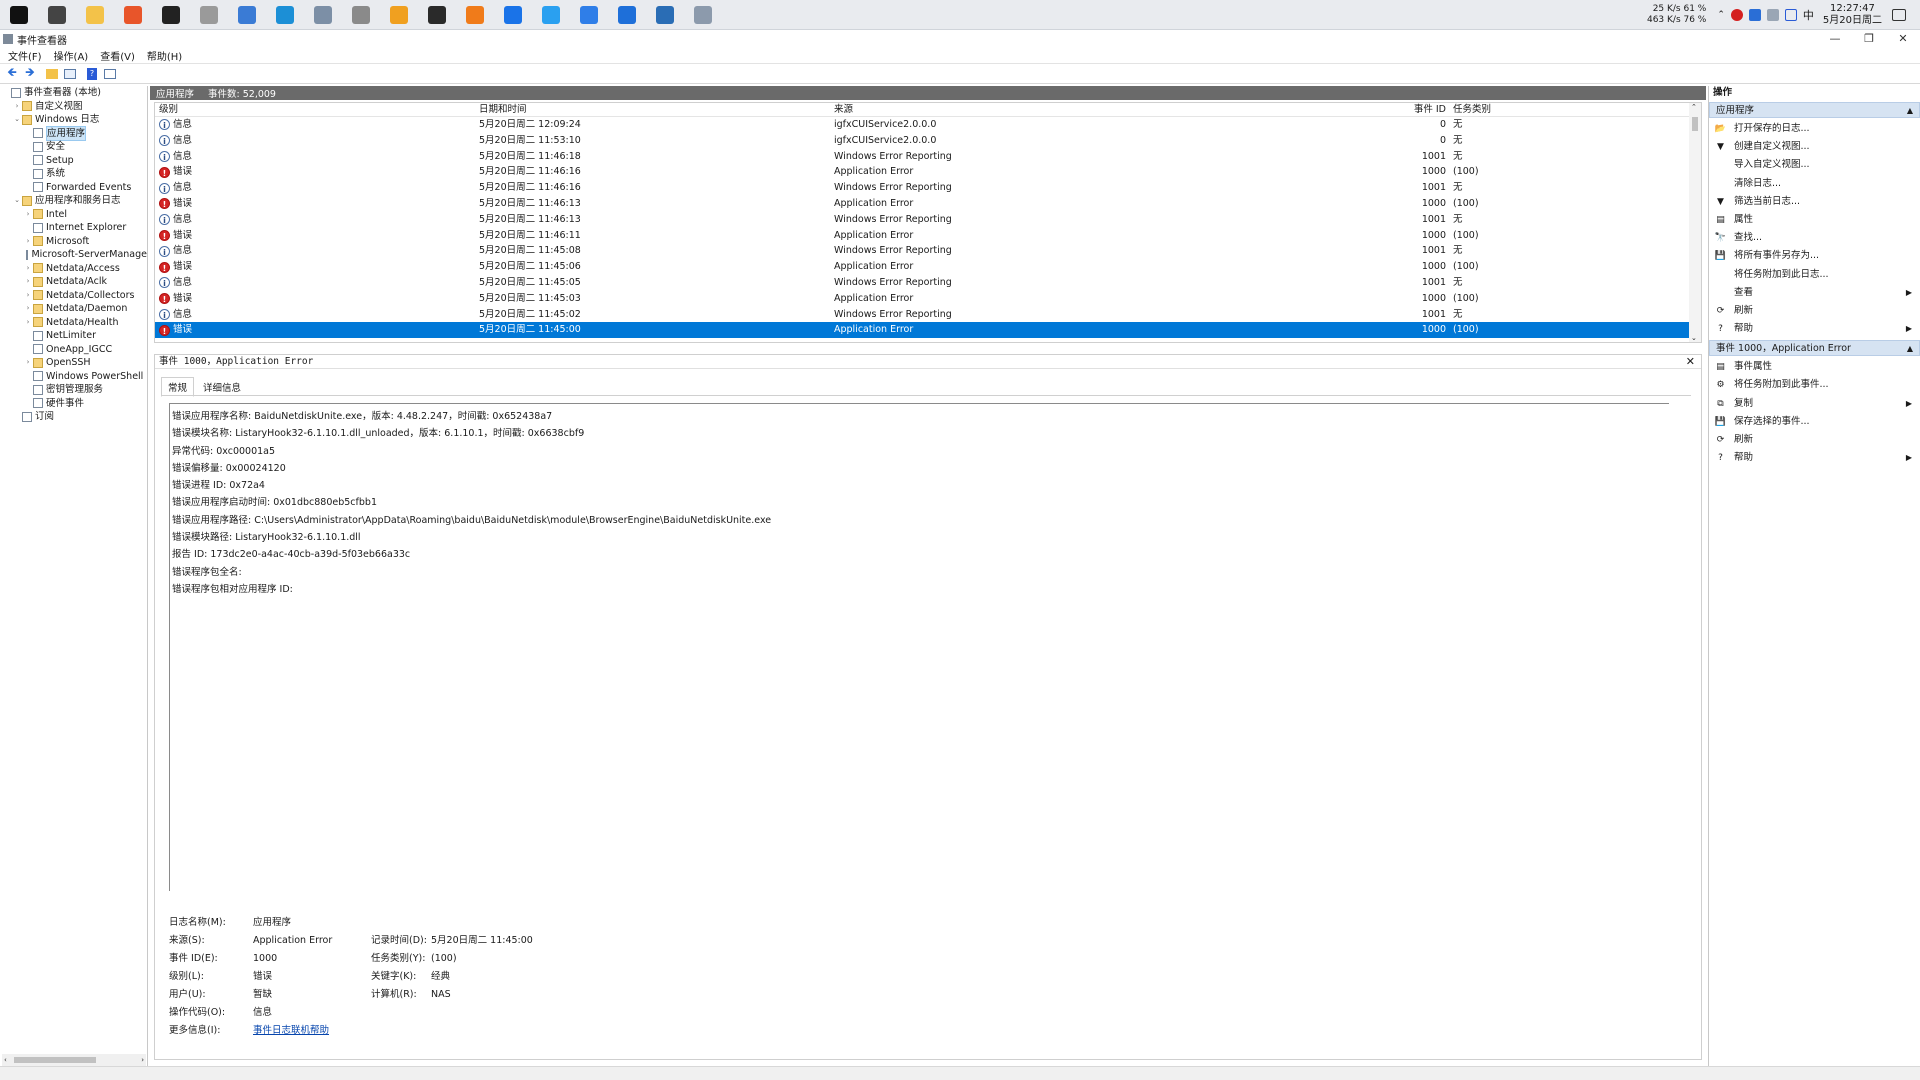 This screenshot has height=1080, width=1920. What do you see at coordinates (30, 73) in the screenshot?
I see `forward-arrow-icon: 🡺` at bounding box center [30, 73].